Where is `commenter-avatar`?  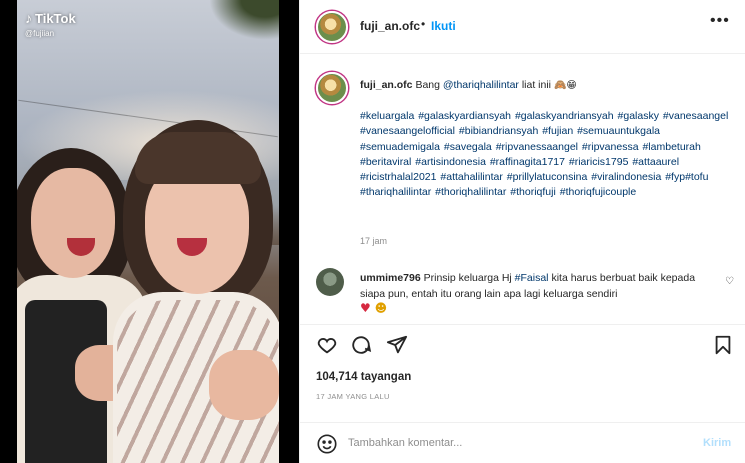
commenter-avatar is located at coordinates (330, 282).